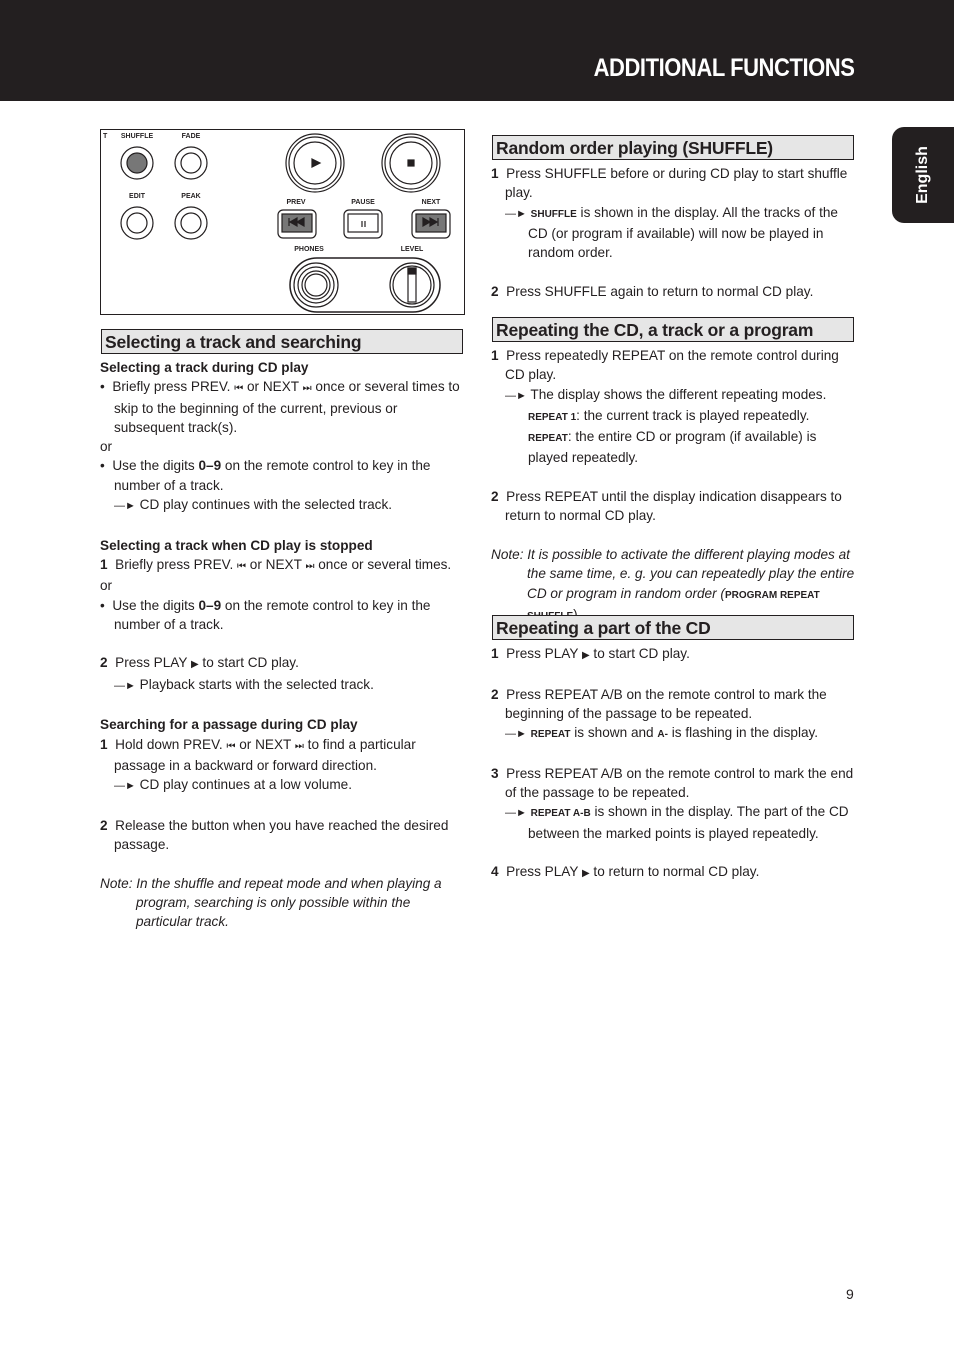  Describe the element at coordinates (365, 285) in the screenshot. I see `phones-level-housing` at that location.